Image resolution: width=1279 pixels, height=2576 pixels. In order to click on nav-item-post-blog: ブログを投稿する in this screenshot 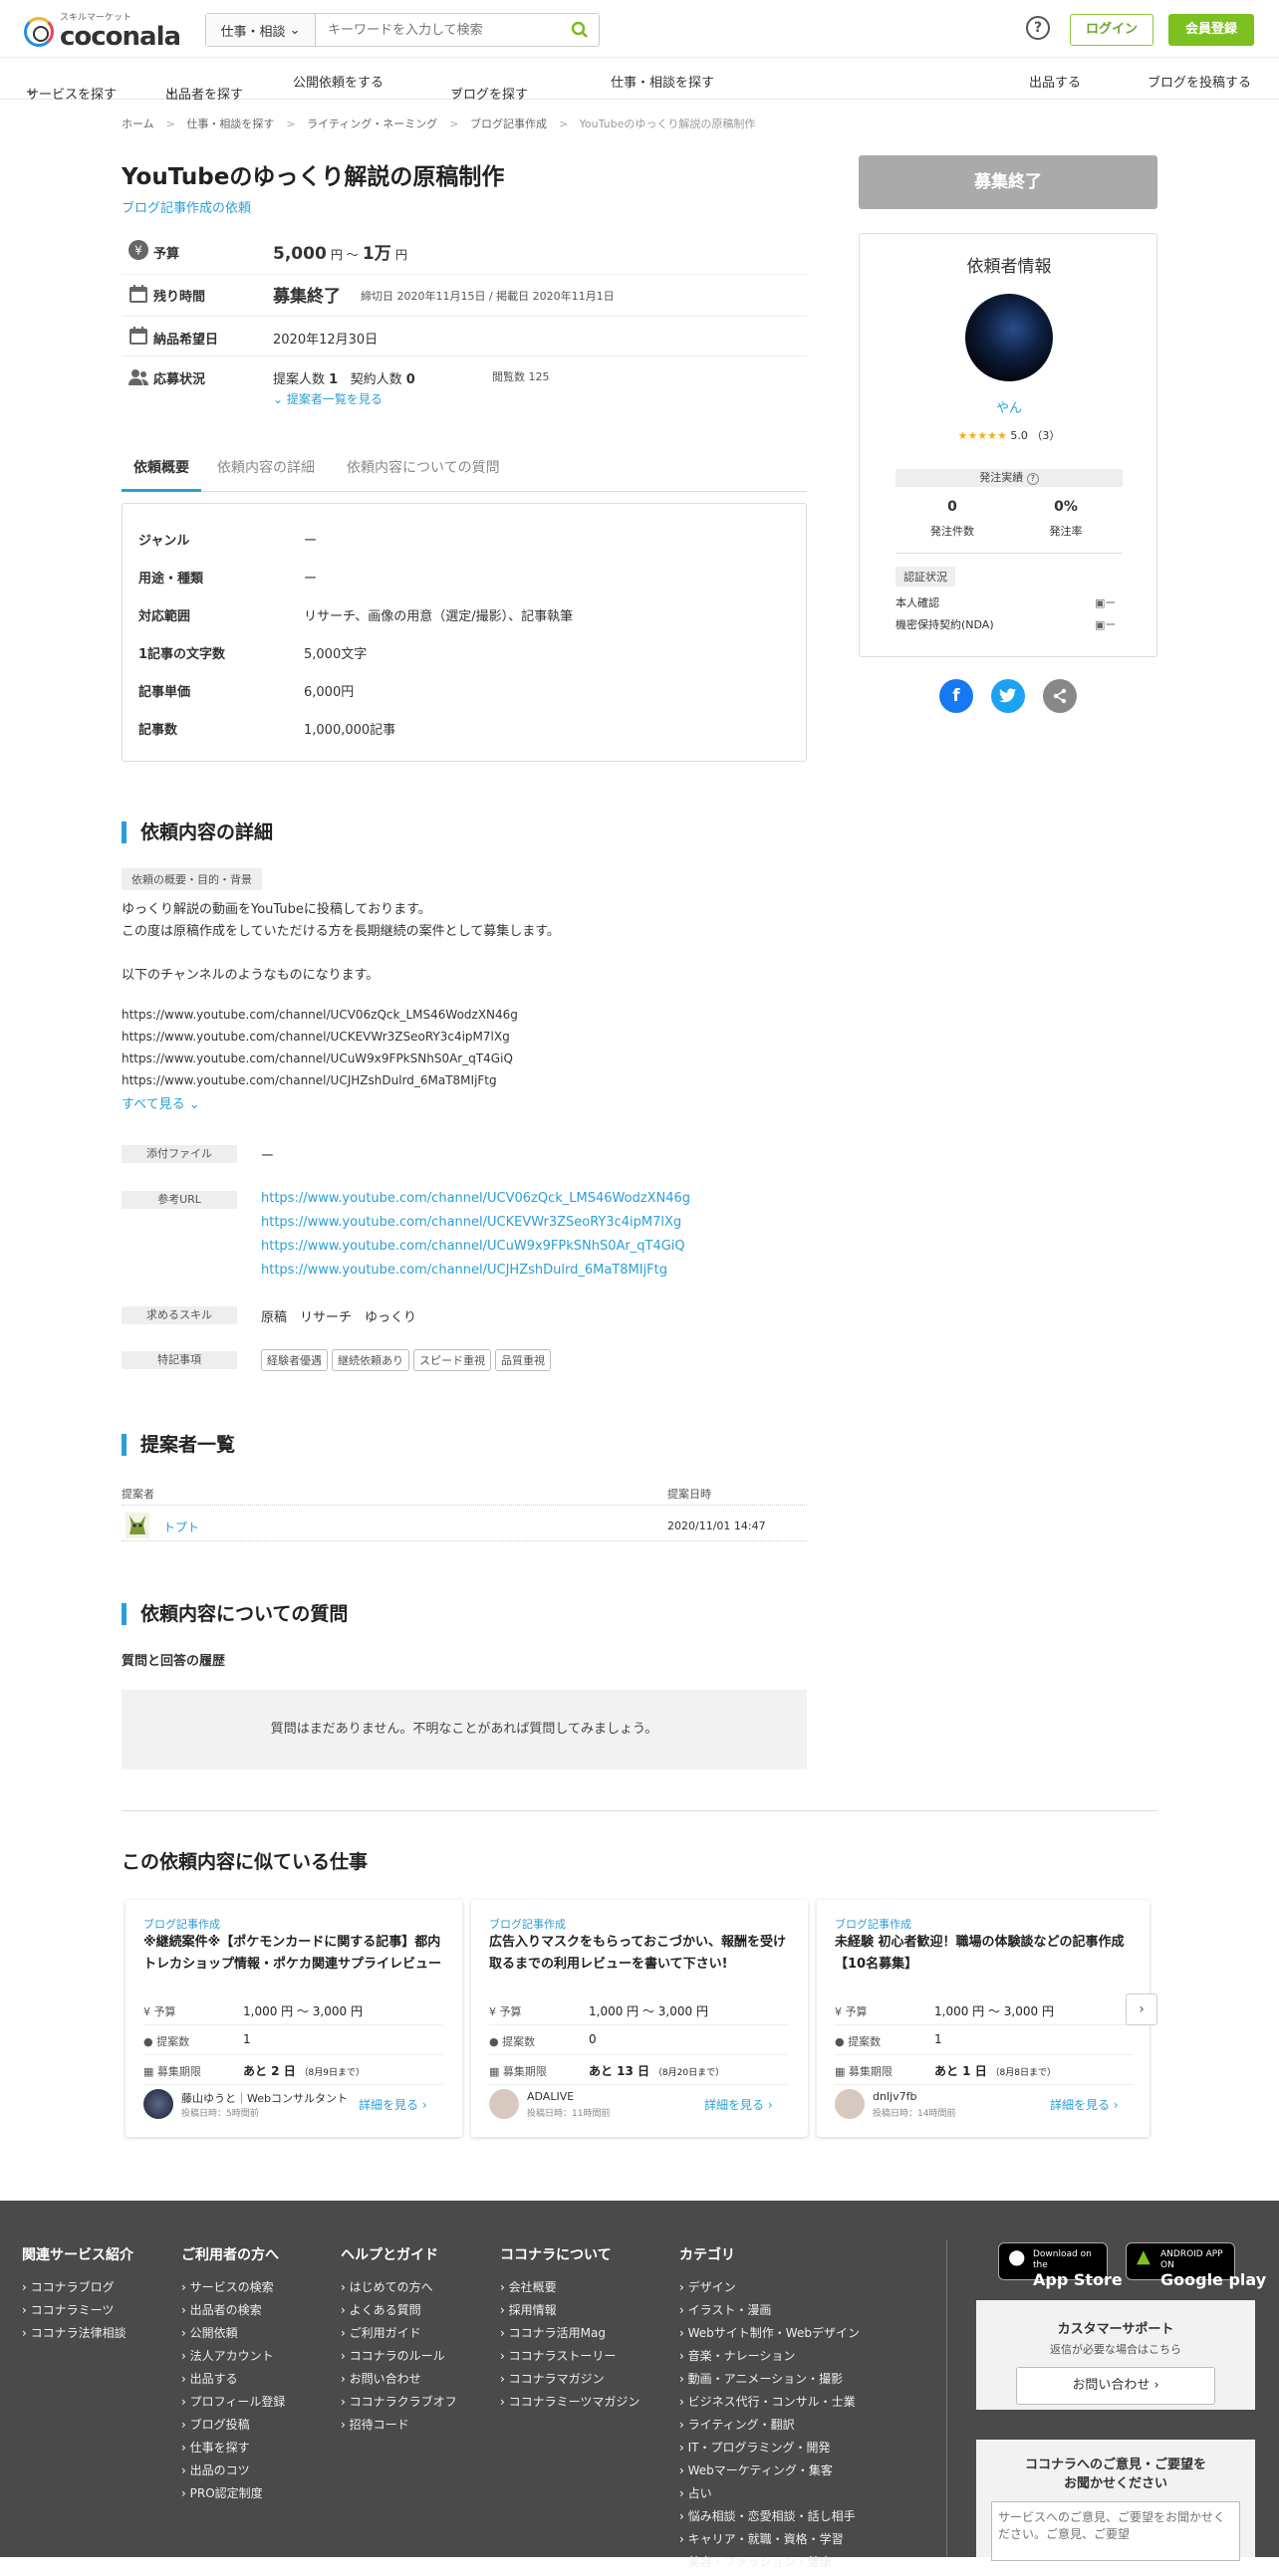, I will do `click(1199, 81)`.